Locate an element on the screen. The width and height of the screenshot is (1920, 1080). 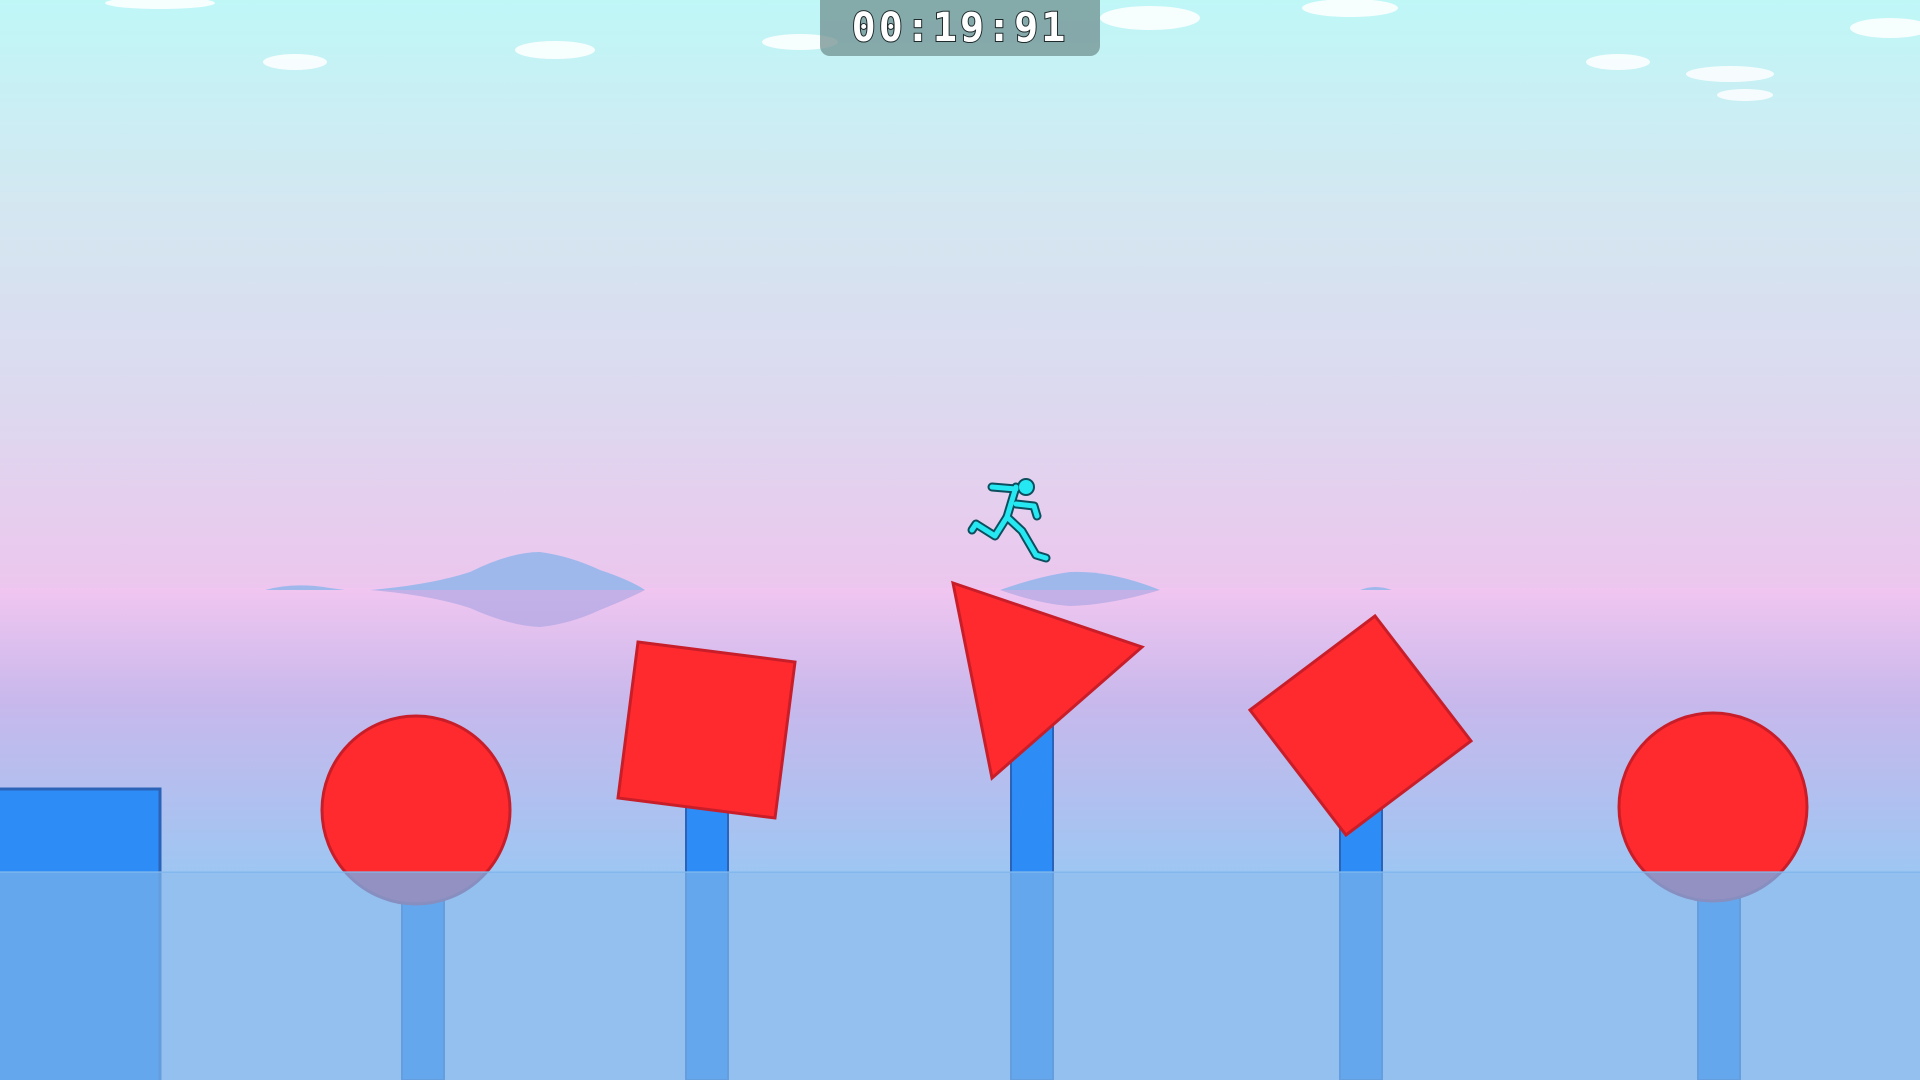
timer-text: 00:19:91 is located at coordinates (960, 28).